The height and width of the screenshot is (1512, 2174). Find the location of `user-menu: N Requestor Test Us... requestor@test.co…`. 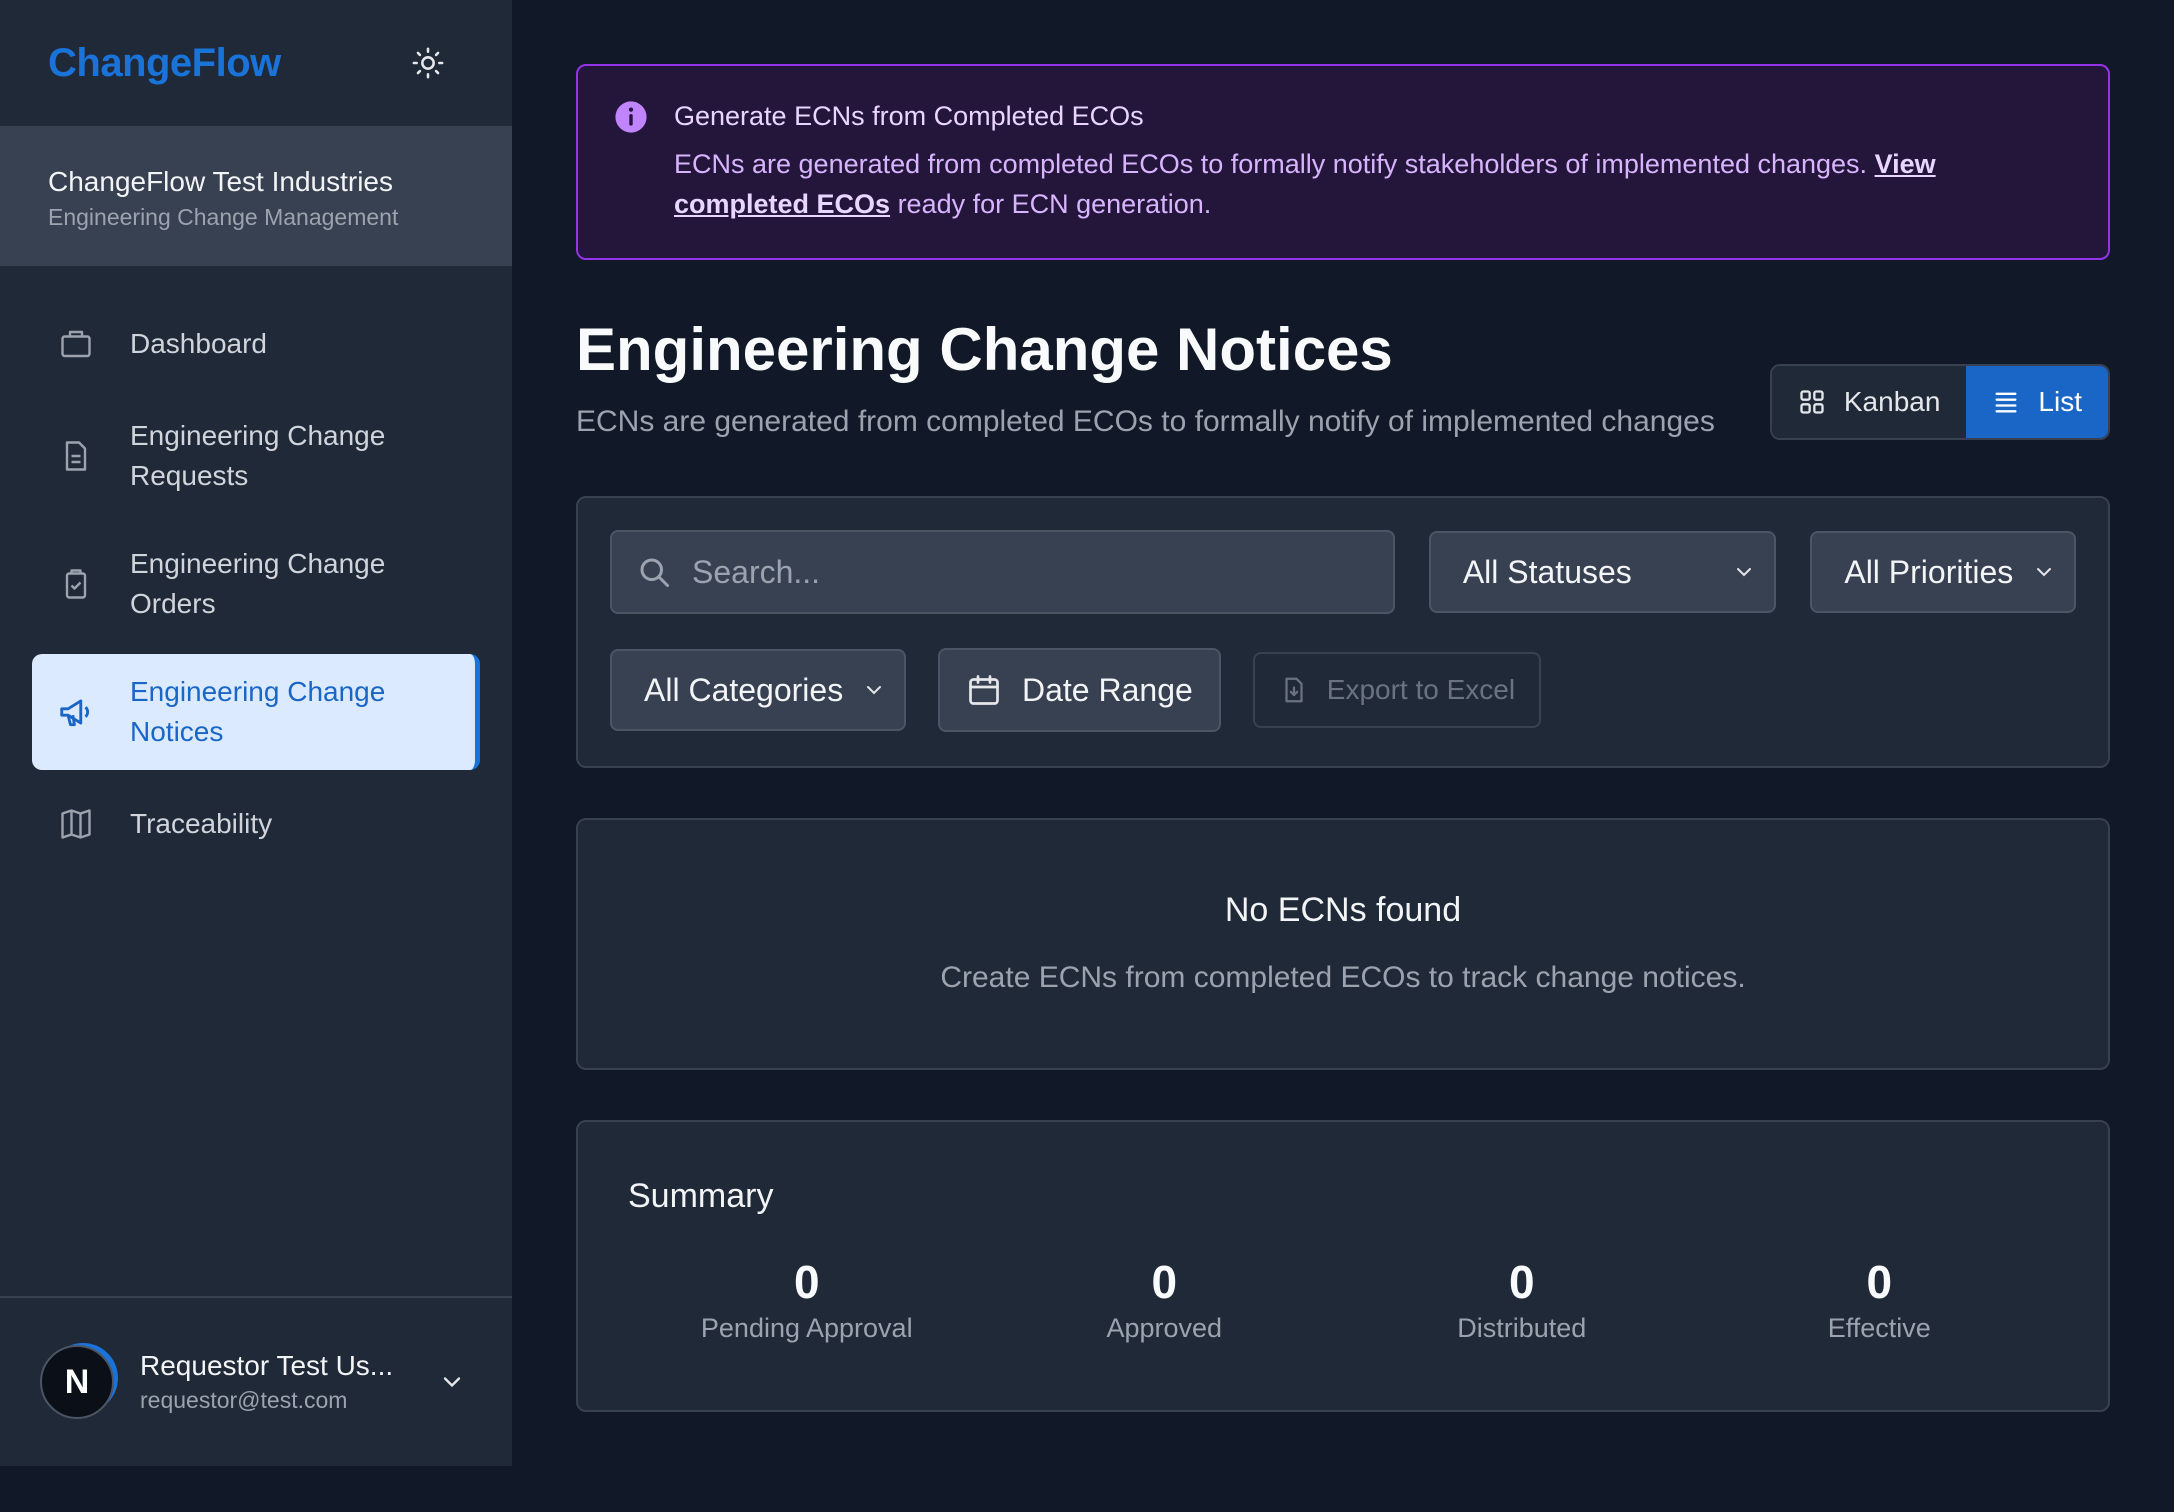

user-menu: N Requestor Test Us... requestor@test.co… is located at coordinates (256, 1381).